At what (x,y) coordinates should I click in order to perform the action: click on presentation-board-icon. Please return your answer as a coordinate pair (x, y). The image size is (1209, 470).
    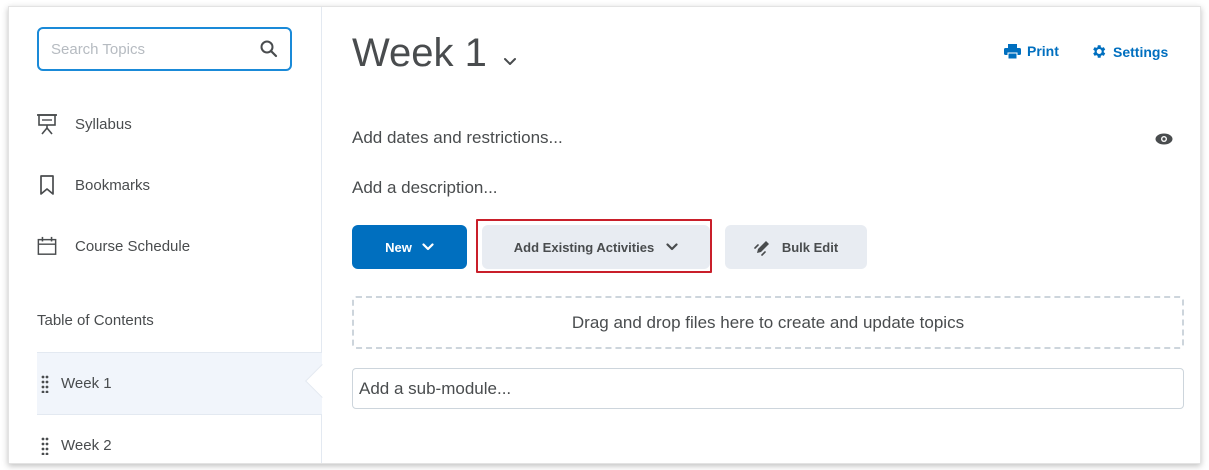
    Looking at the image, I should click on (47, 124).